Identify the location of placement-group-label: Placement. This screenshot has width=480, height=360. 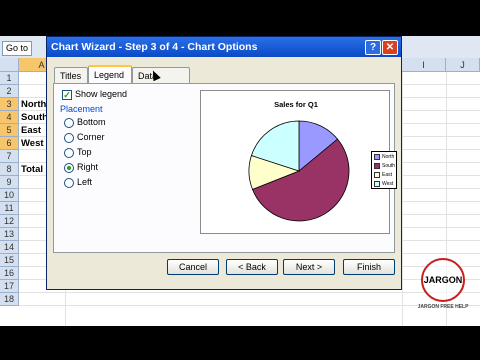
(81, 109).